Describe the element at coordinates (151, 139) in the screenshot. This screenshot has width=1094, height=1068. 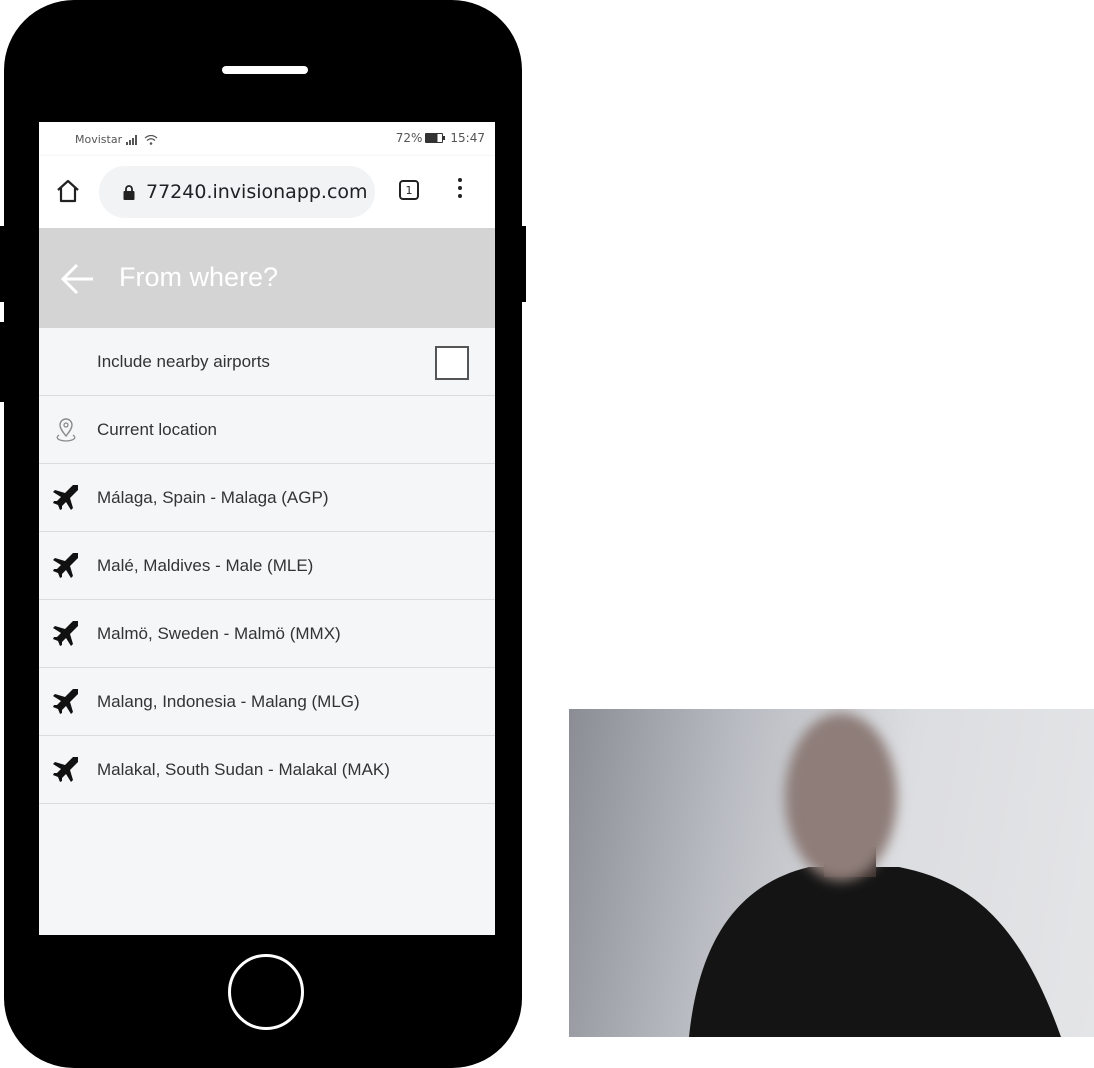
I see `wifi-icon` at that location.